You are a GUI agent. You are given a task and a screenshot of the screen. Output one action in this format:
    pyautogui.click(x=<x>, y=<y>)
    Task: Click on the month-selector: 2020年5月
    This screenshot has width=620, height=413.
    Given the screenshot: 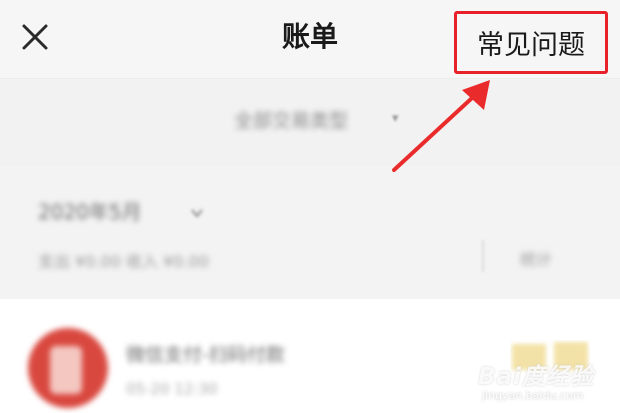 What is the action you would take?
    pyautogui.click(x=90, y=210)
    